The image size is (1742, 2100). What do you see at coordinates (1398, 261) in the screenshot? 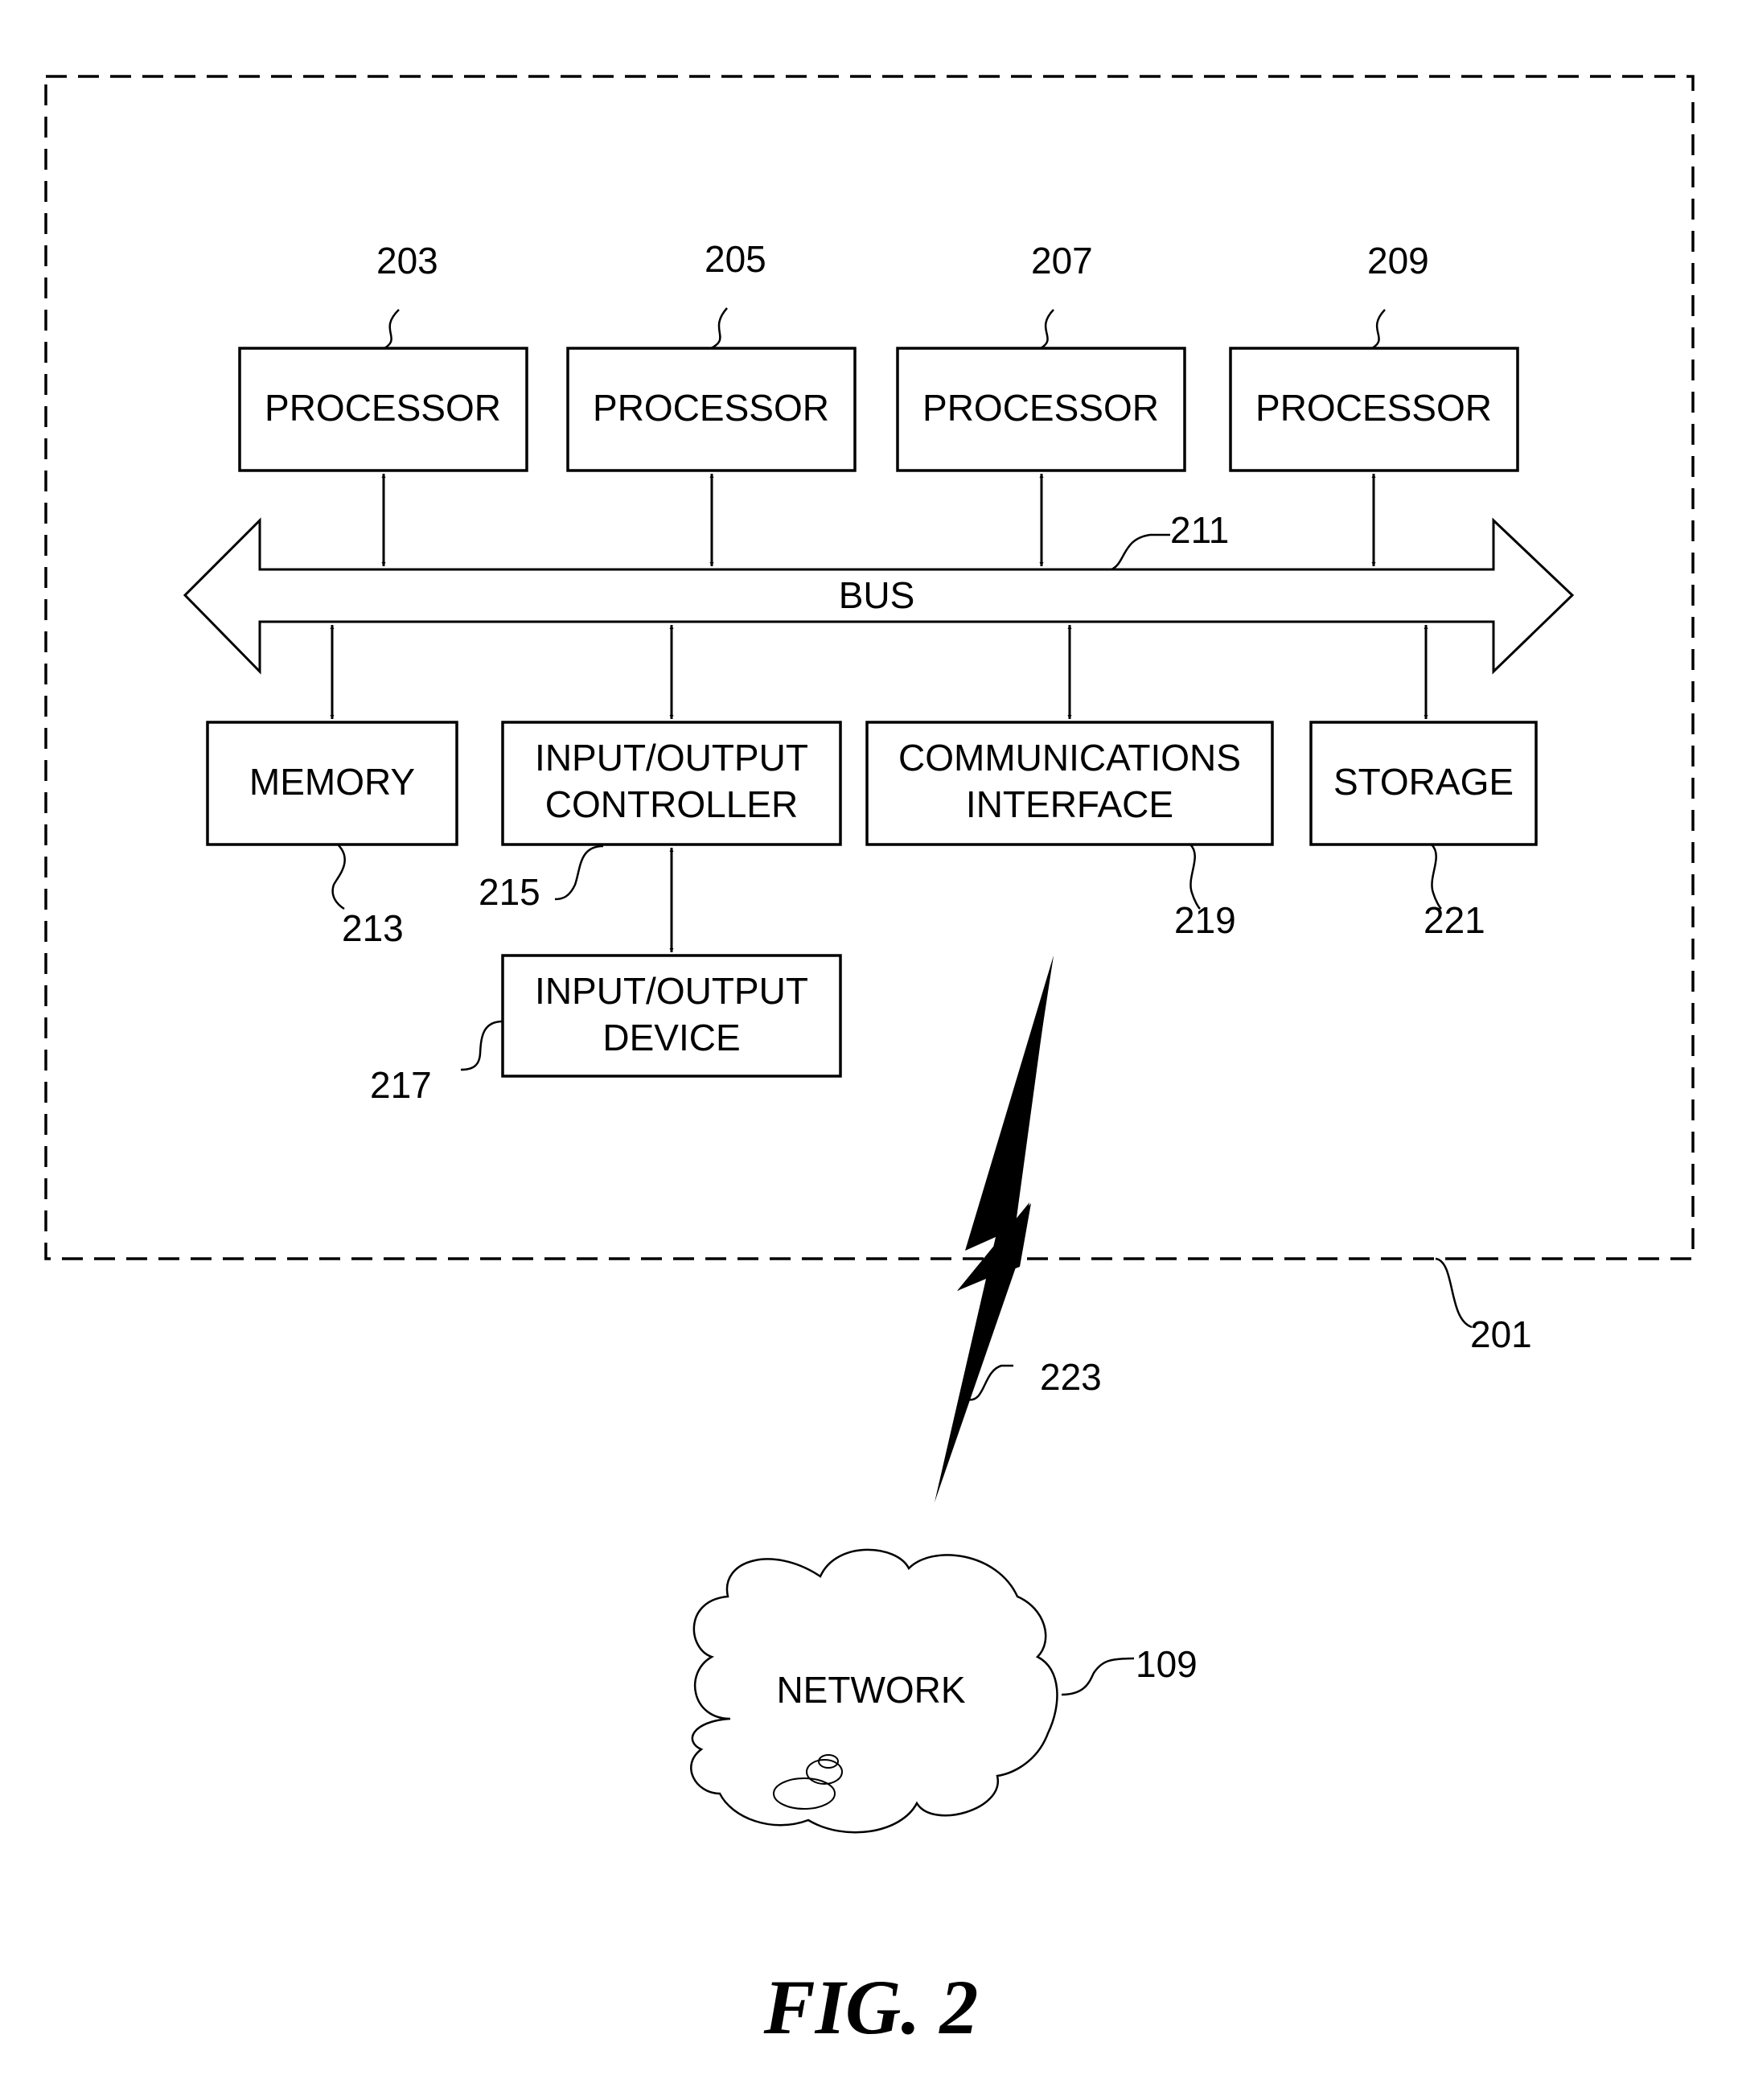
I see `ref-209: 209` at bounding box center [1398, 261].